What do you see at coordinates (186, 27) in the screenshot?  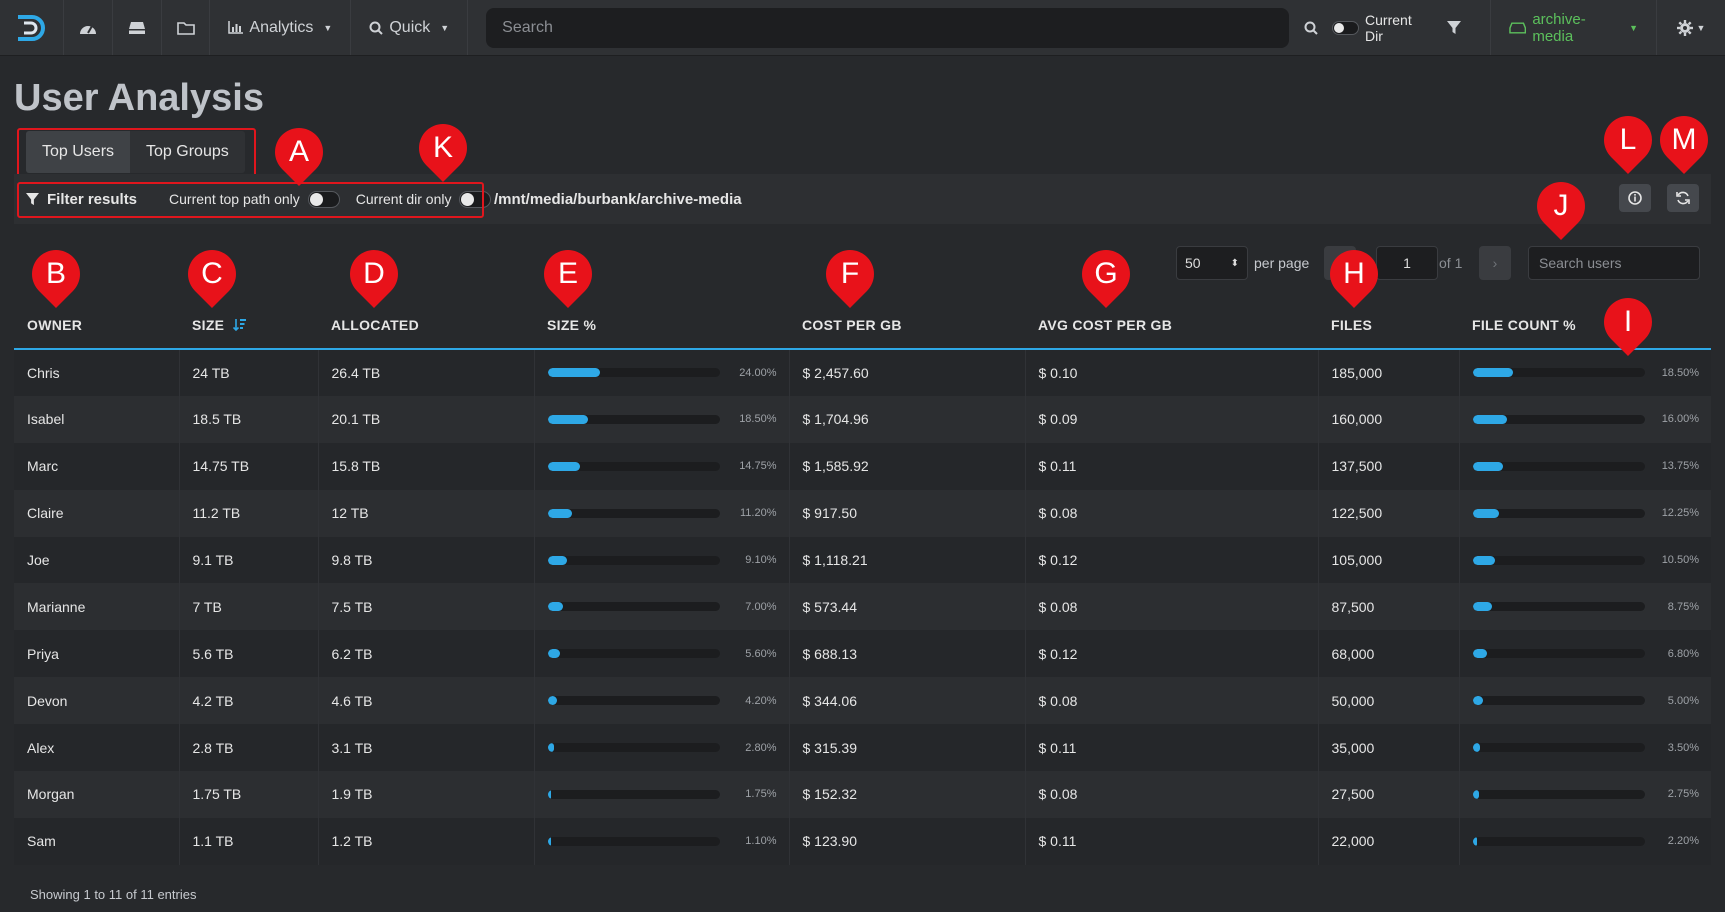 I see `browse-nav` at bounding box center [186, 27].